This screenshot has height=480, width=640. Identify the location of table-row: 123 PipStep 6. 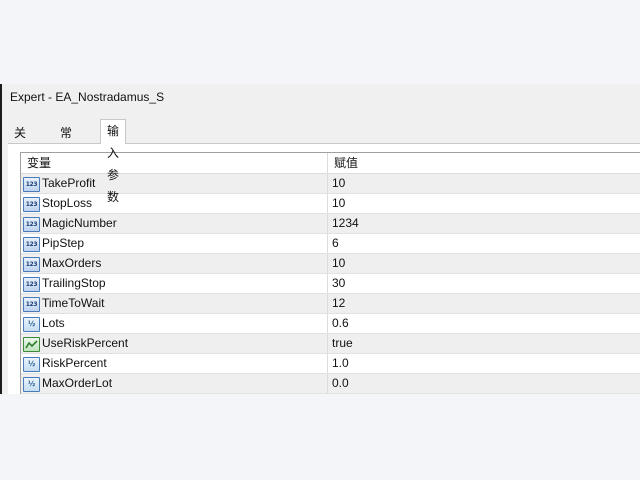
(330, 244).